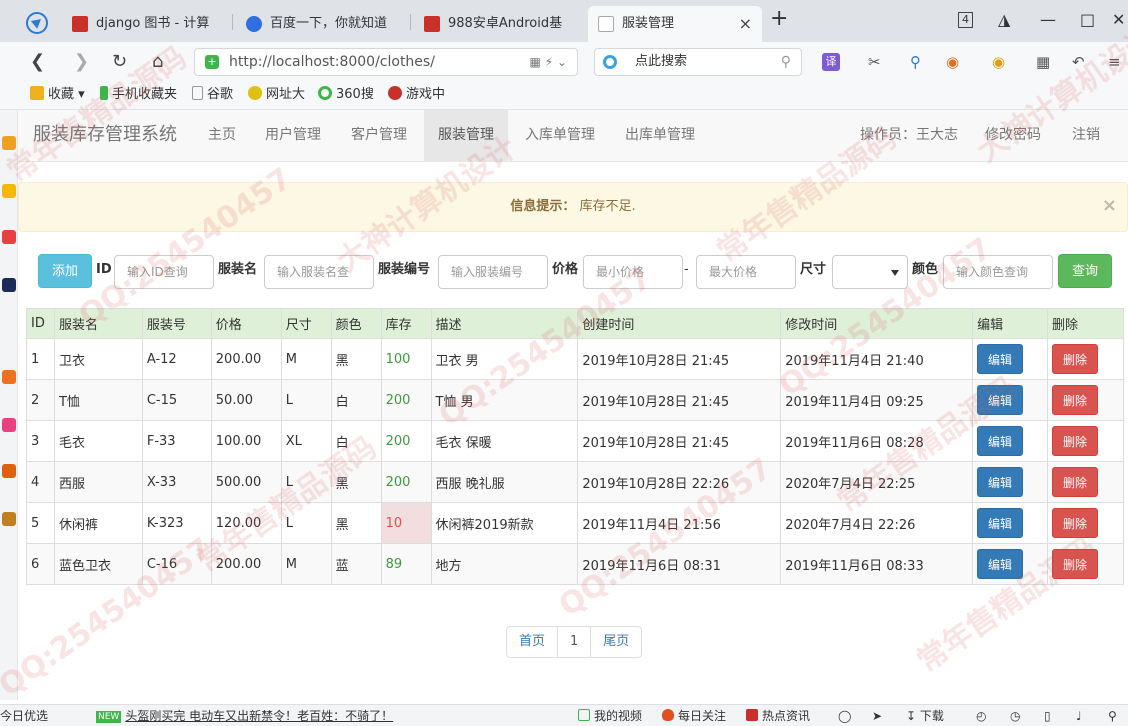 The width and height of the screenshot is (1128, 726). Describe the element at coordinates (660, 135) in the screenshot. I see `nav-outbound-management: 出库单管理` at that location.